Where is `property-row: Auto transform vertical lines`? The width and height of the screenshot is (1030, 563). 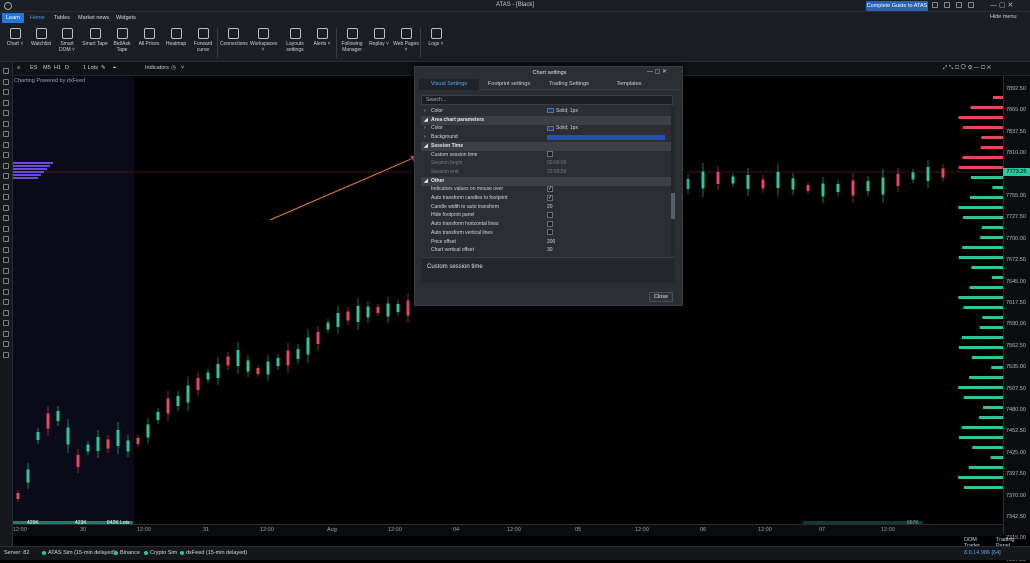 property-row: Auto transform vertical lines is located at coordinates (546, 233).